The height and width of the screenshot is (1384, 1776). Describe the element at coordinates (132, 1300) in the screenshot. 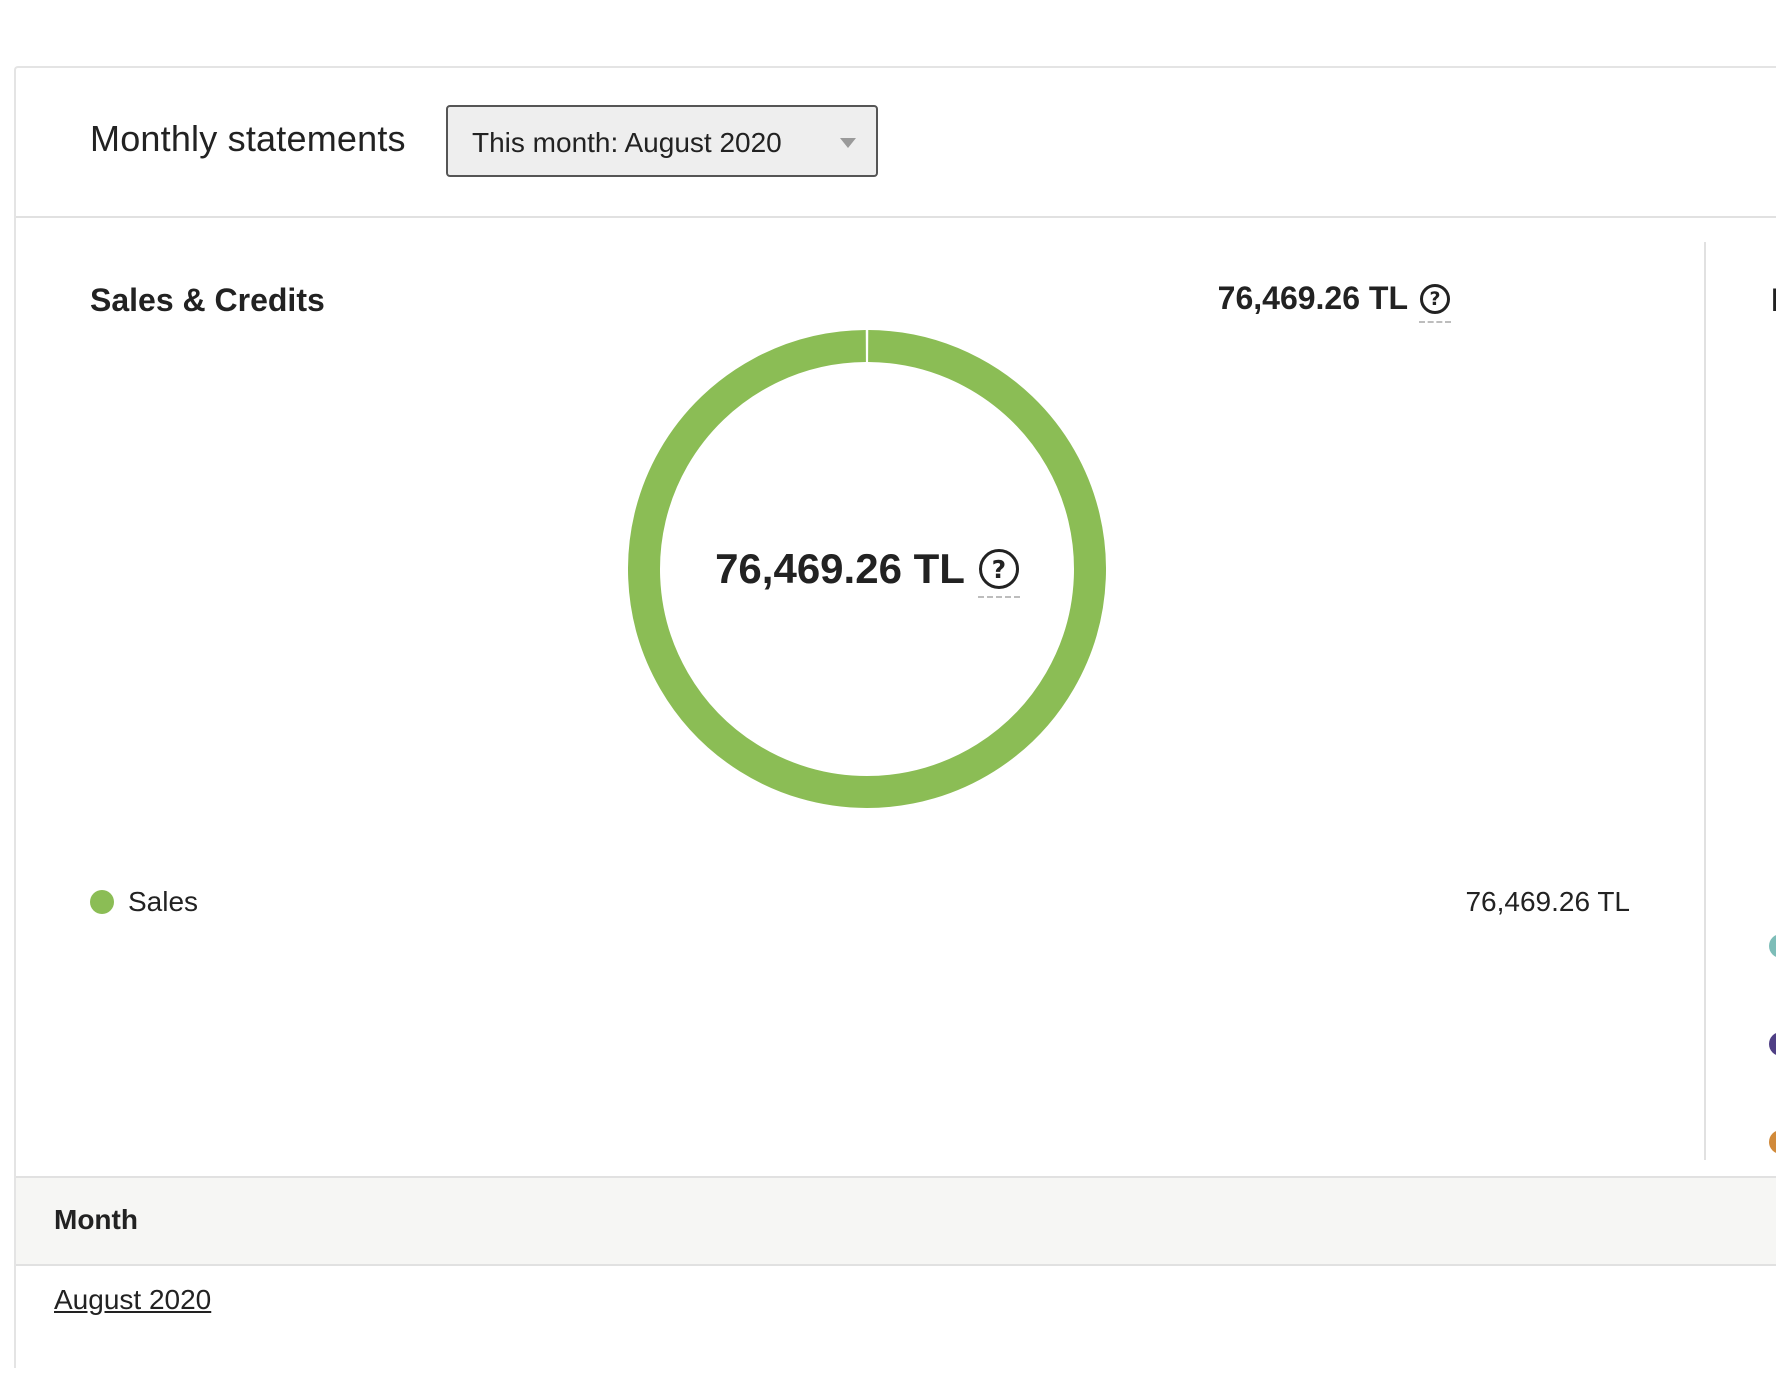

I see `month-link: August 2020` at that location.